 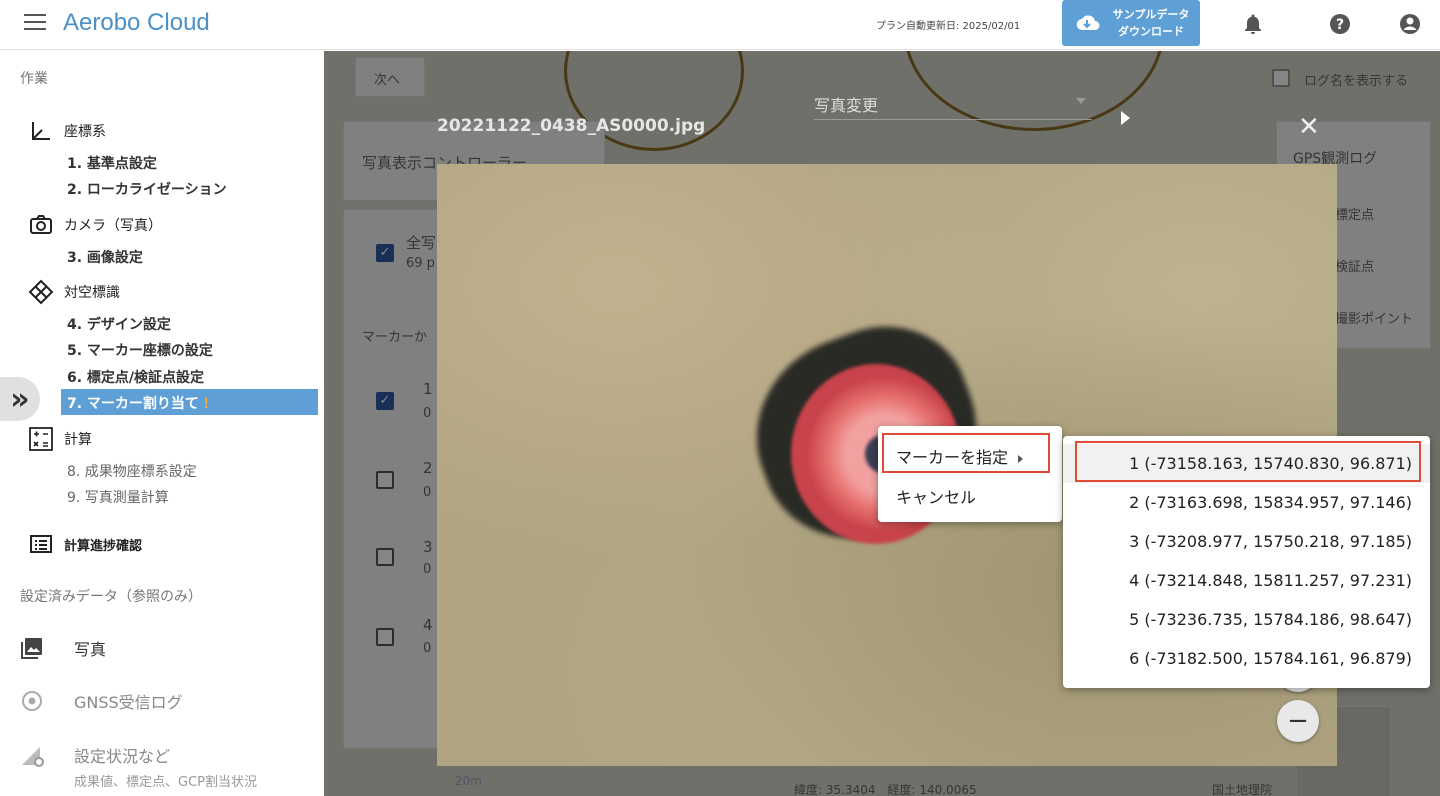 What do you see at coordinates (90, 649) in the screenshot?
I see `ref-photos-label: 写真` at bounding box center [90, 649].